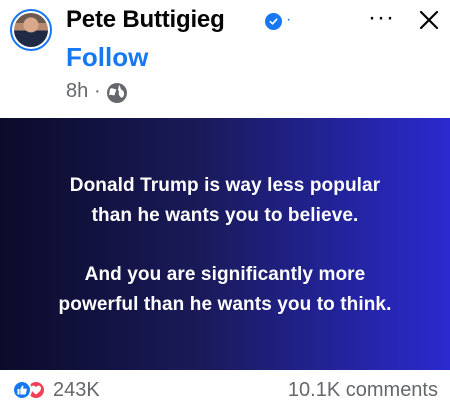  Describe the element at coordinates (225, 185) in the screenshot. I see `post-line: Donald Trump is way less popular` at that location.